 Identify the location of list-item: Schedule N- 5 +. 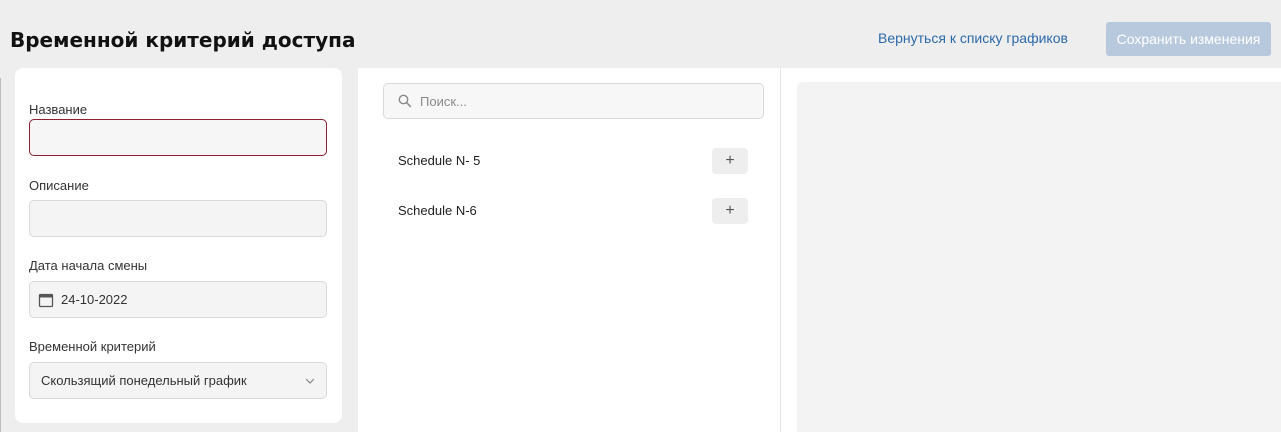
(574, 161).